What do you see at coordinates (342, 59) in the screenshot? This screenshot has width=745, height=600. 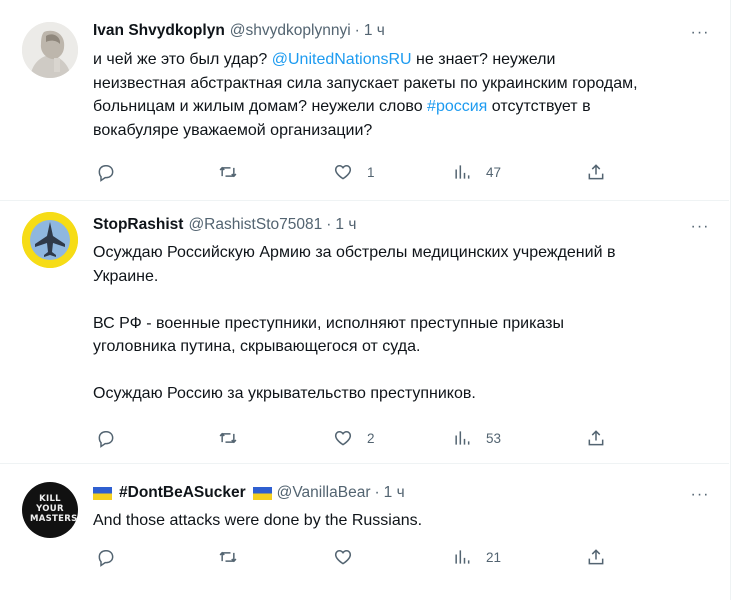 I see `mention-link: @UnitedNationsRU` at bounding box center [342, 59].